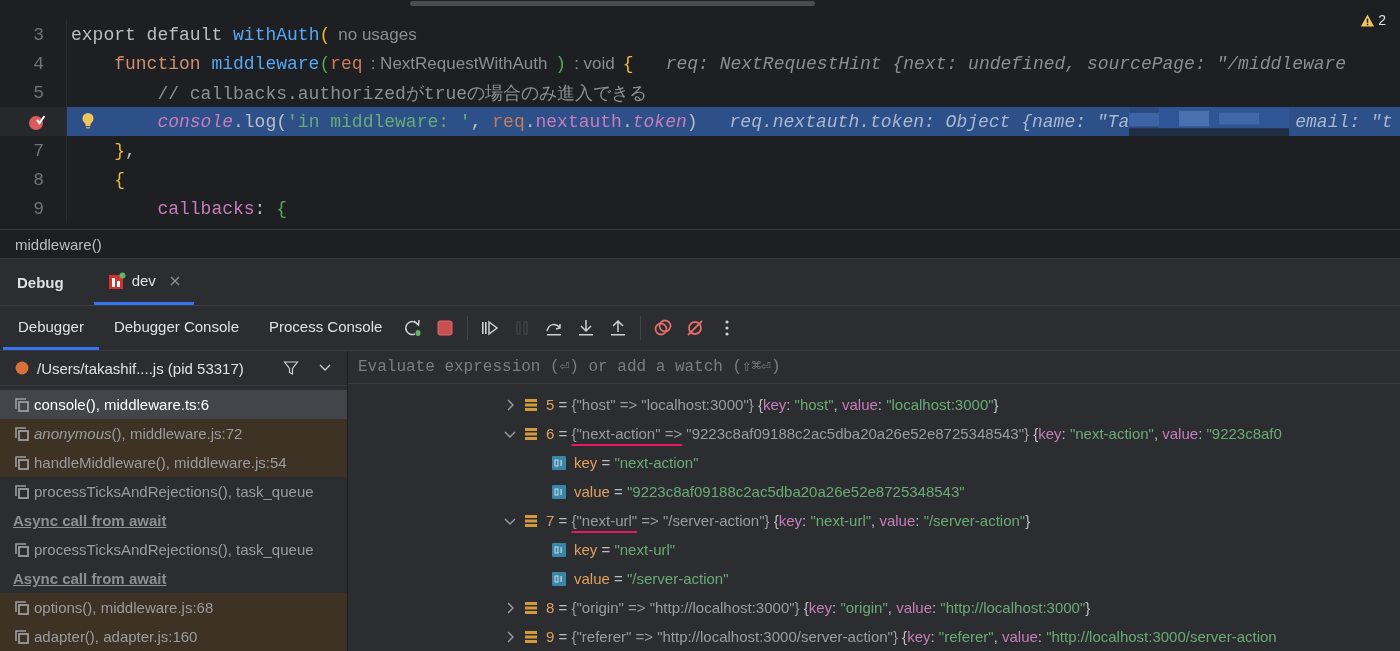  Describe the element at coordinates (38, 92) in the screenshot. I see `line-number: 5` at that location.